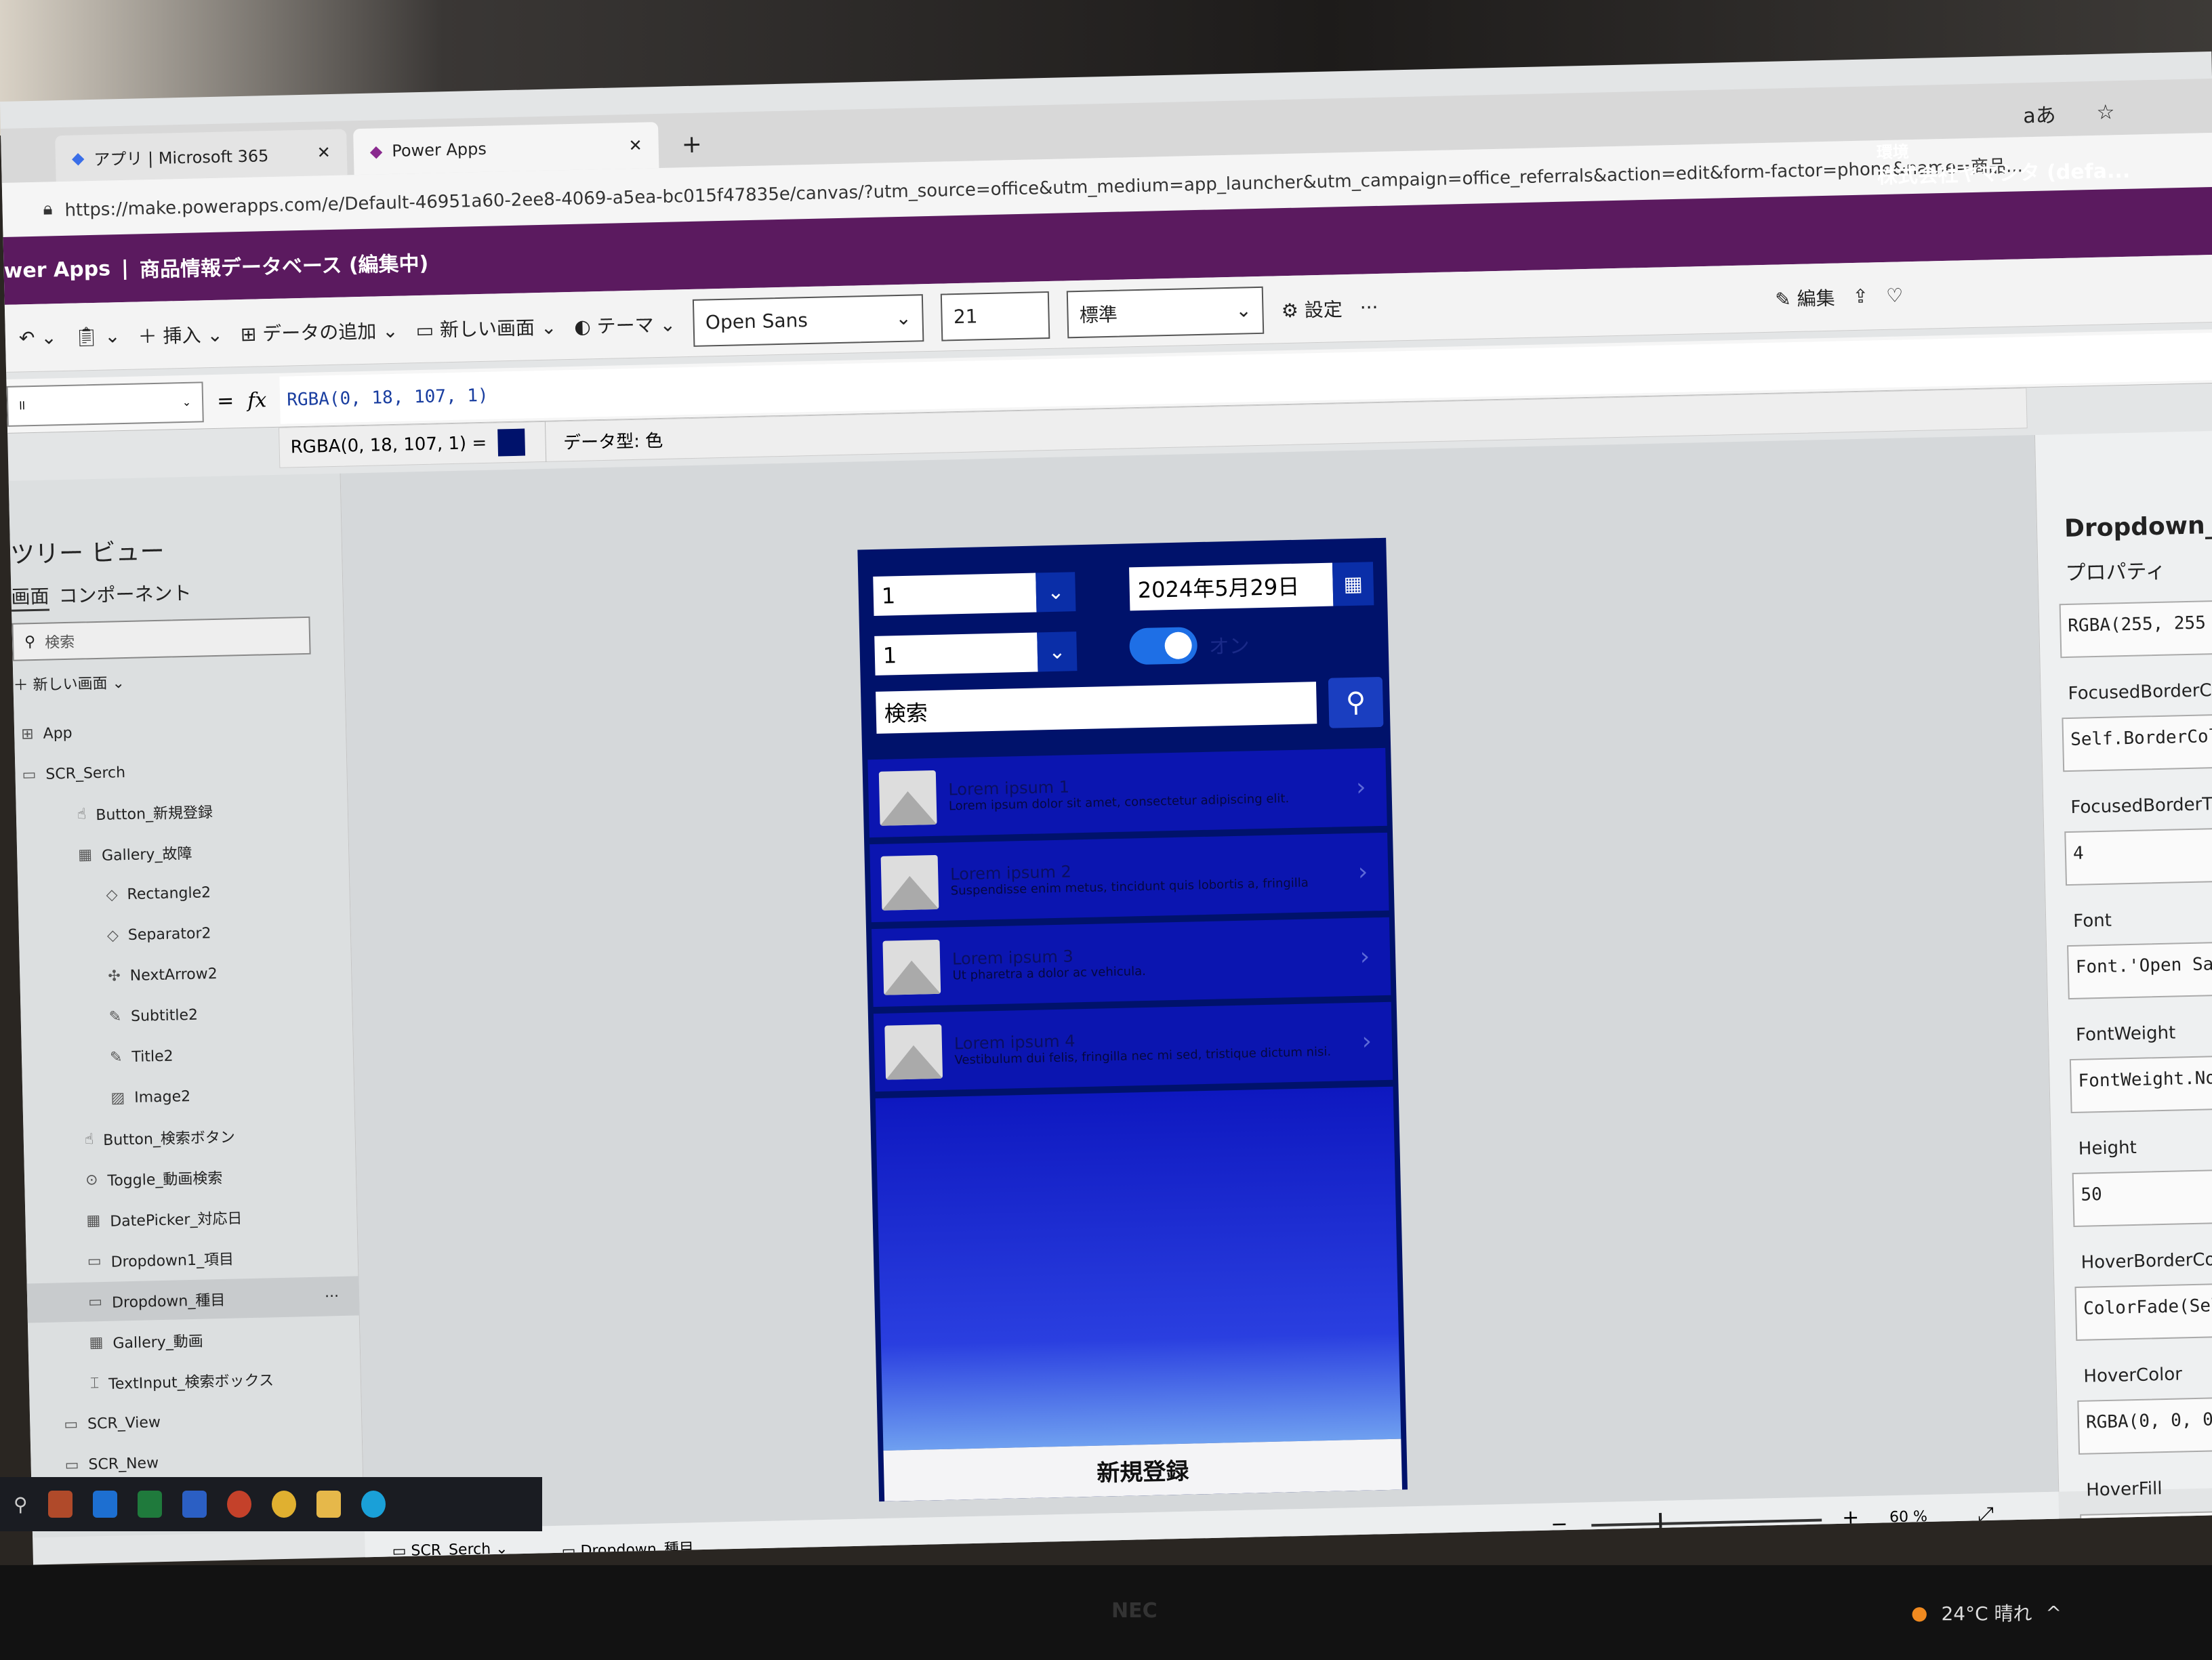 The height and width of the screenshot is (1660, 2212). I want to click on property-value-input: FontWeight.Norm, so click(2140, 1084).